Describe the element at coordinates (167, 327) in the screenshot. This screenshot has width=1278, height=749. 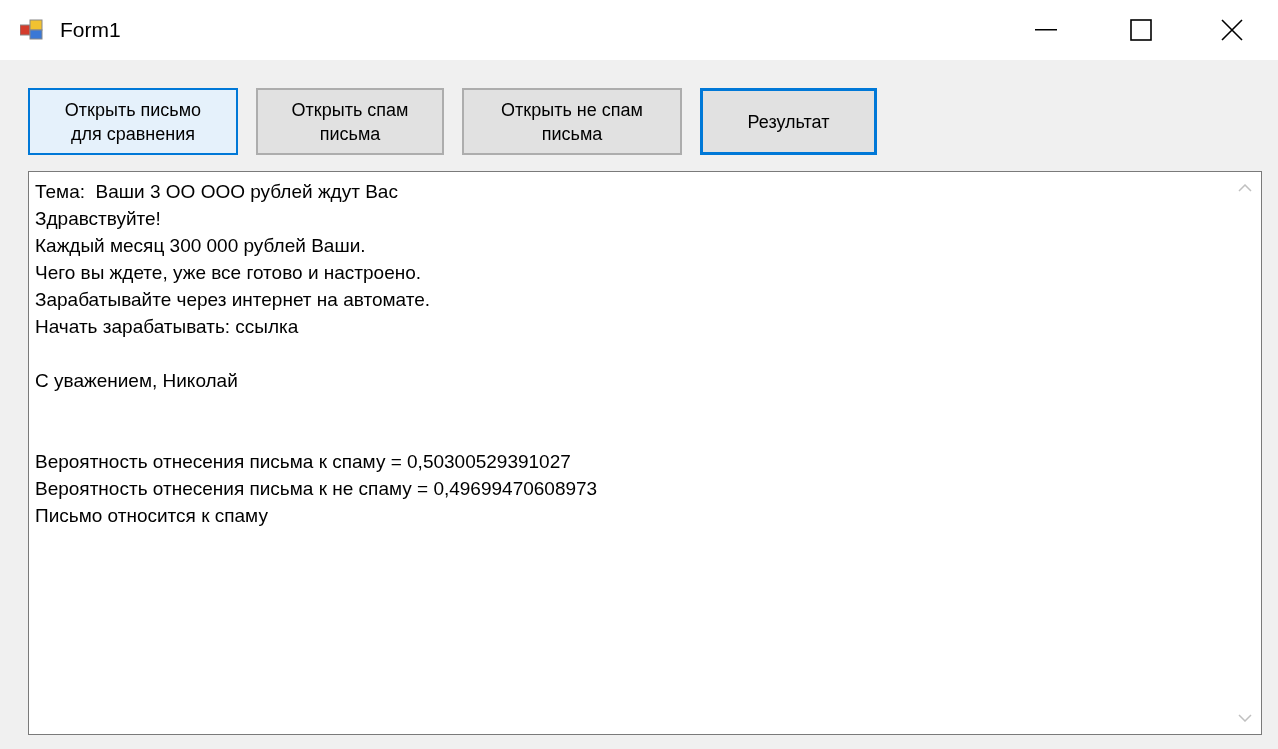
I see `text-line: Начать зарабатывать: ссылка` at that location.